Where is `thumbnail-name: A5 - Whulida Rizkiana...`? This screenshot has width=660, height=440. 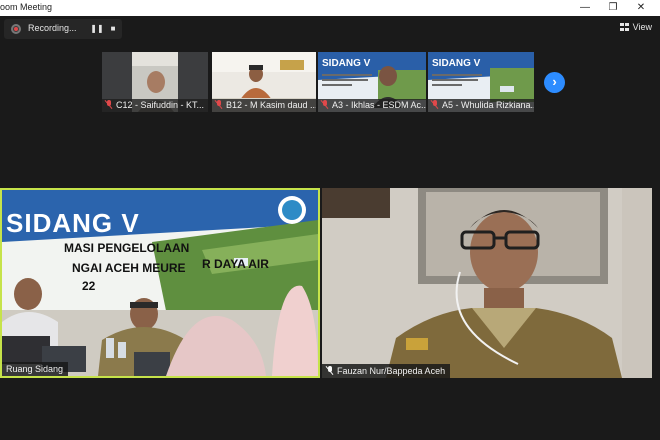 thumbnail-name: A5 - Whulida Rizkiana... is located at coordinates (481, 105).